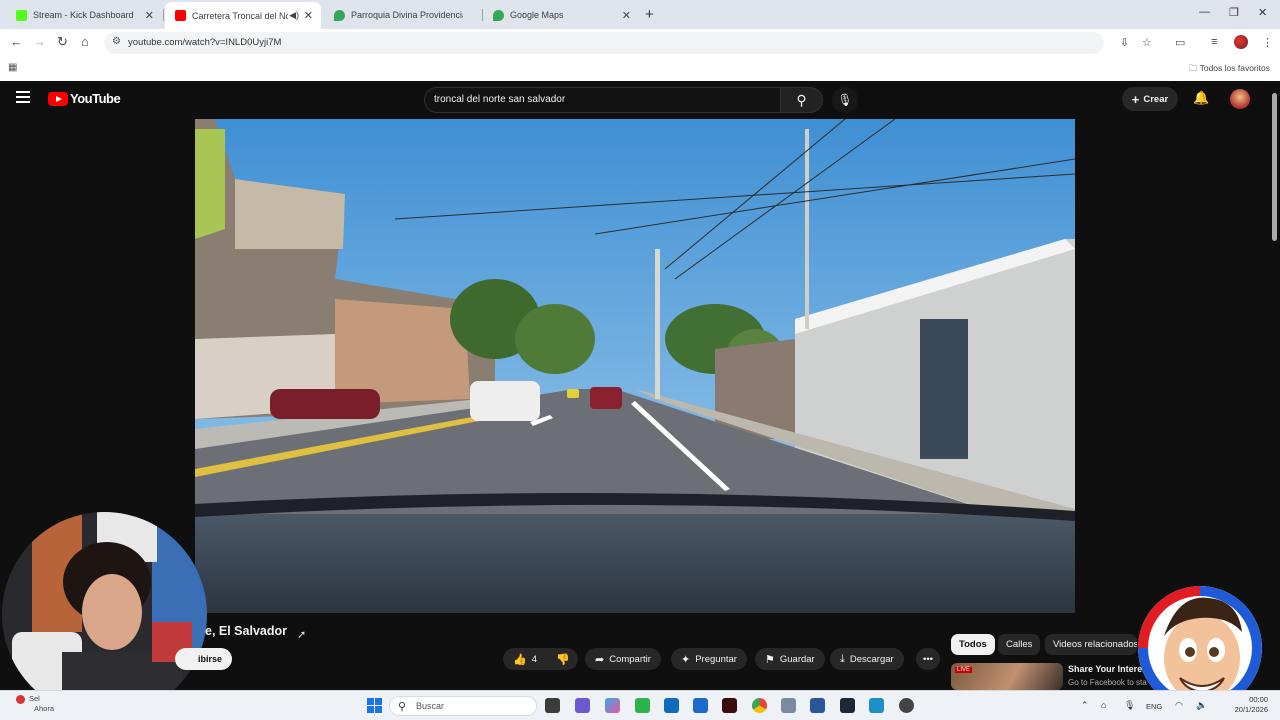 The height and width of the screenshot is (720, 1280). Describe the element at coordinates (16, 42) in the screenshot. I see `back-icon: ←` at that location.